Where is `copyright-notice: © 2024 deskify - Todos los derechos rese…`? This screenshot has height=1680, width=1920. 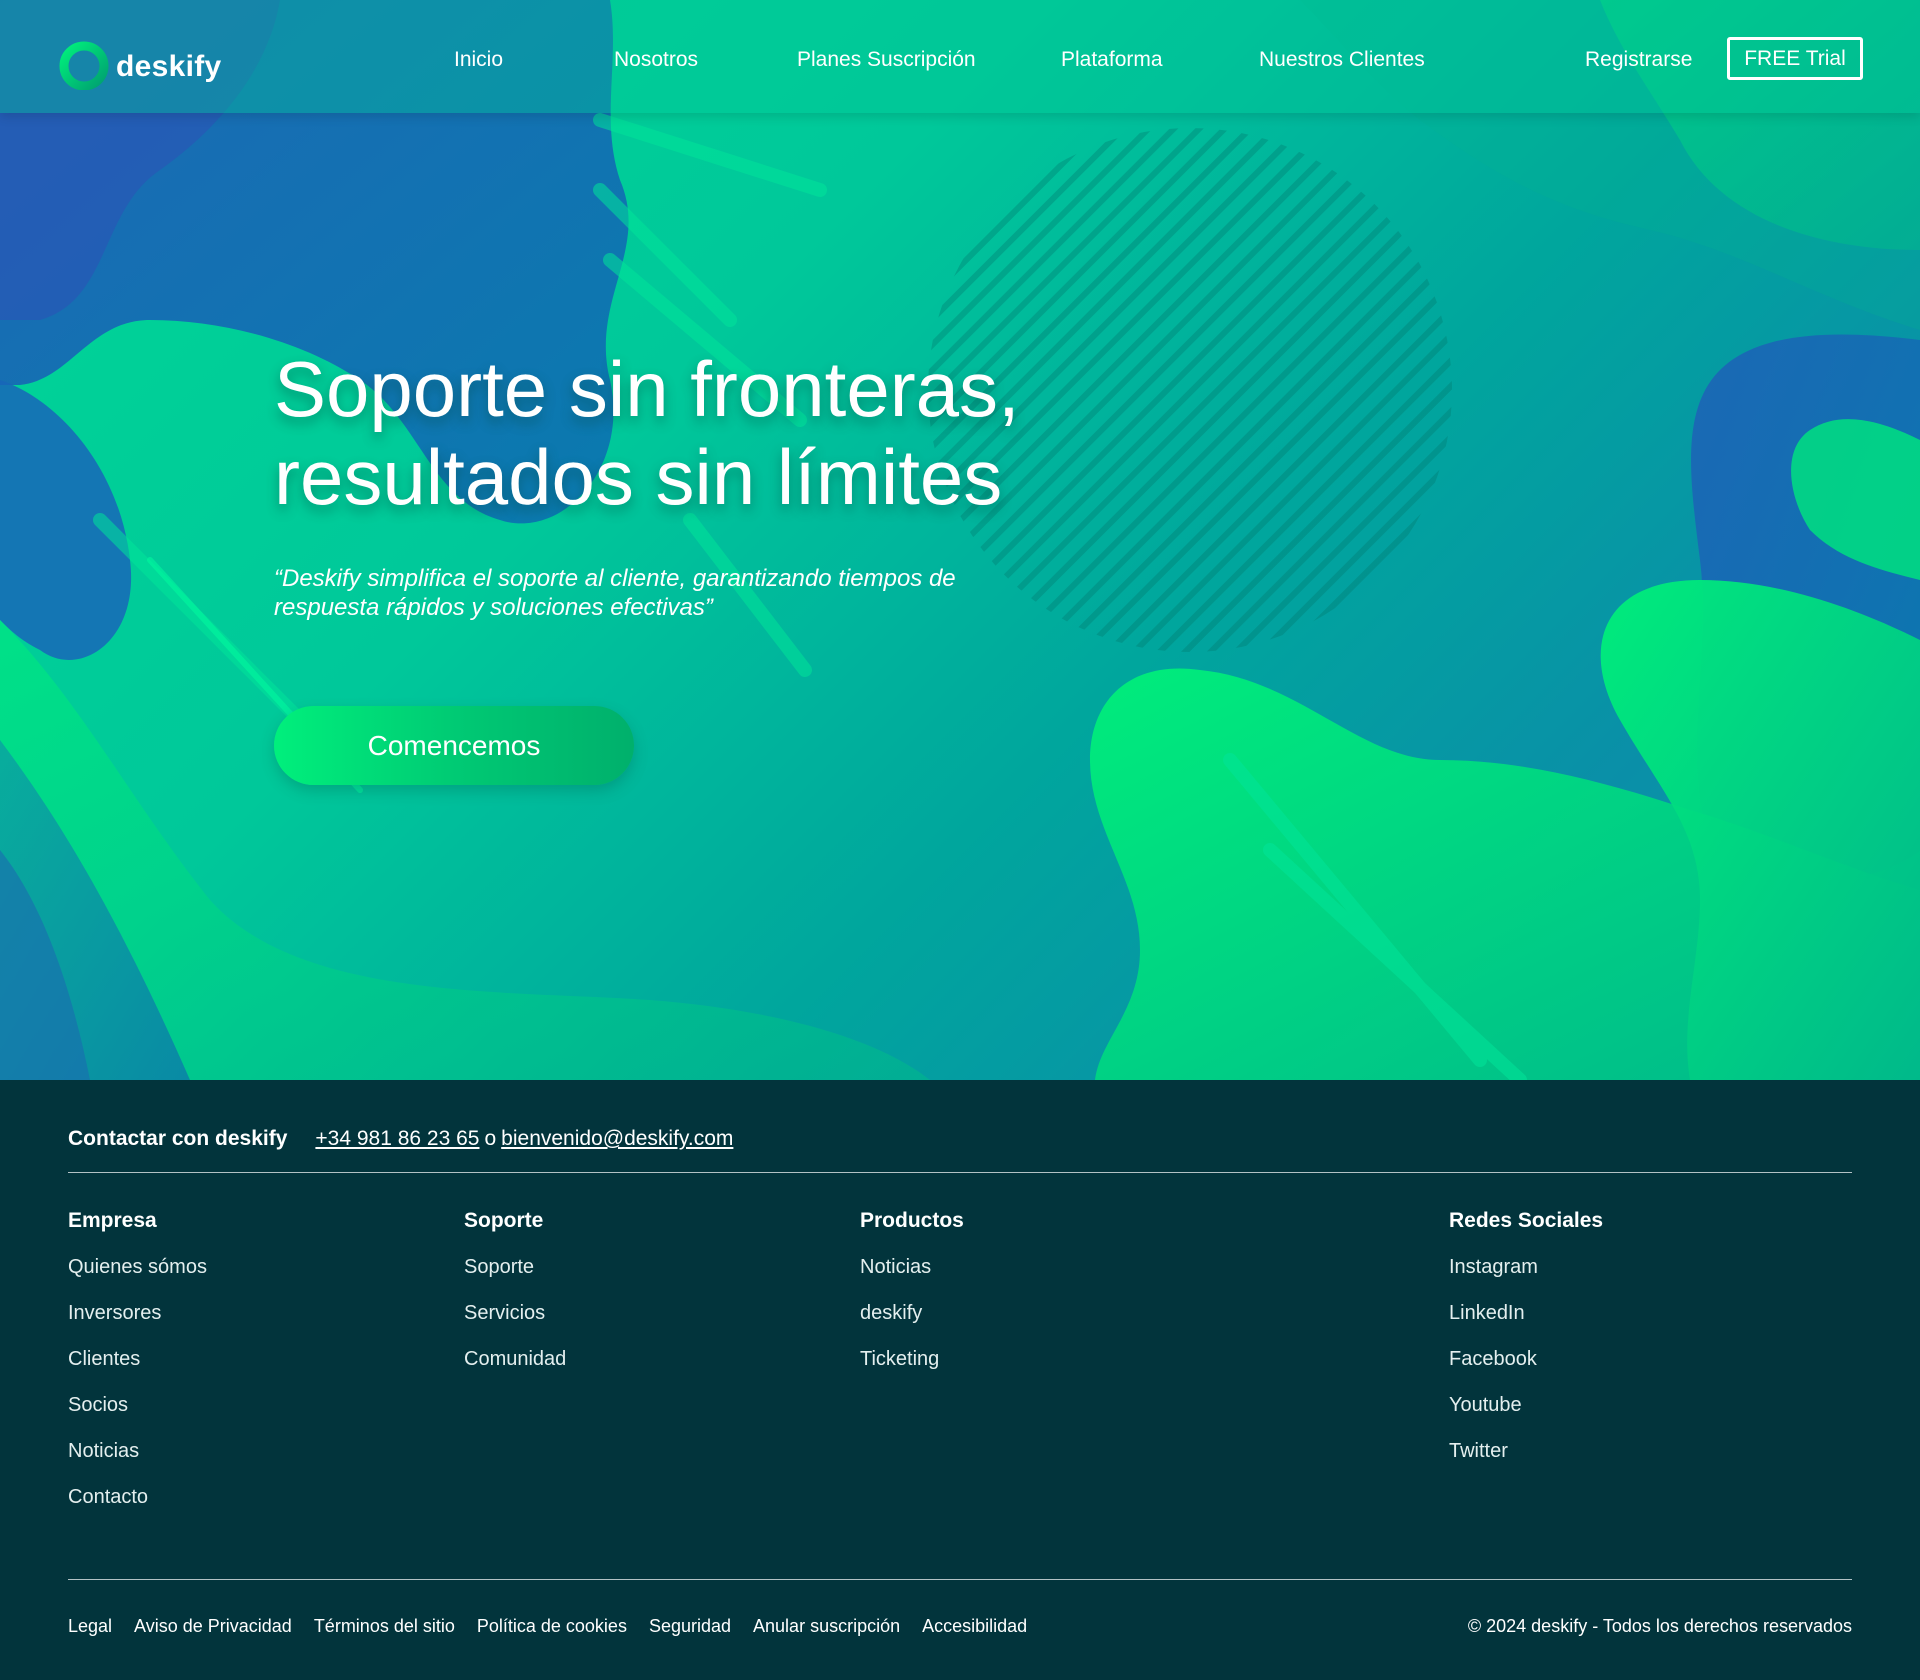 copyright-notice: © 2024 deskify - Todos los derechos rese… is located at coordinates (1659, 1626).